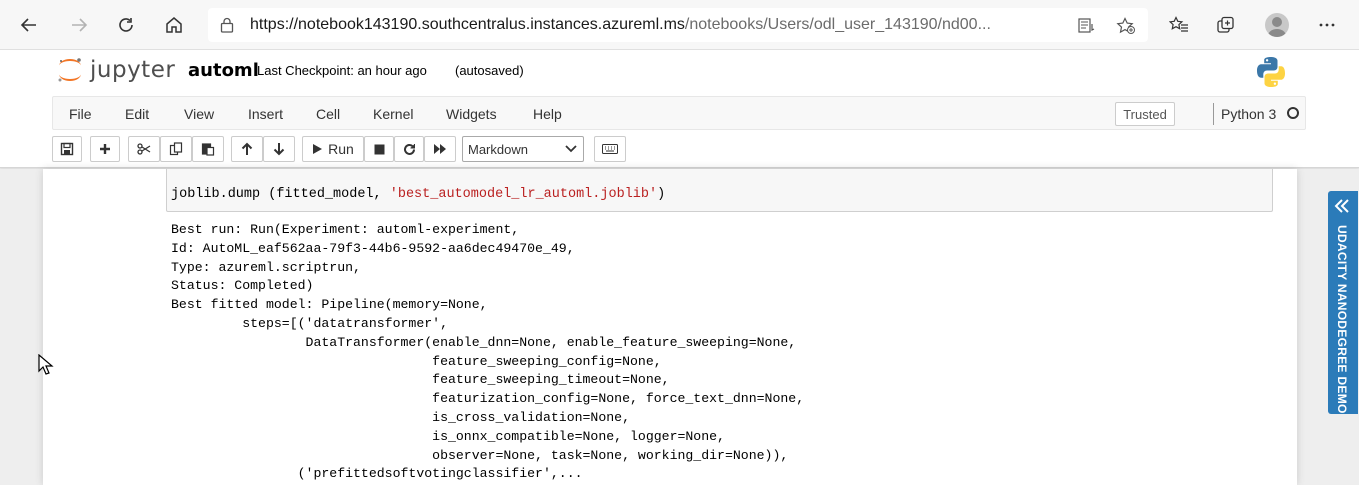 Image resolution: width=1359 pixels, height=485 pixels. I want to click on kernel-name: Python 3, so click(1248, 114).